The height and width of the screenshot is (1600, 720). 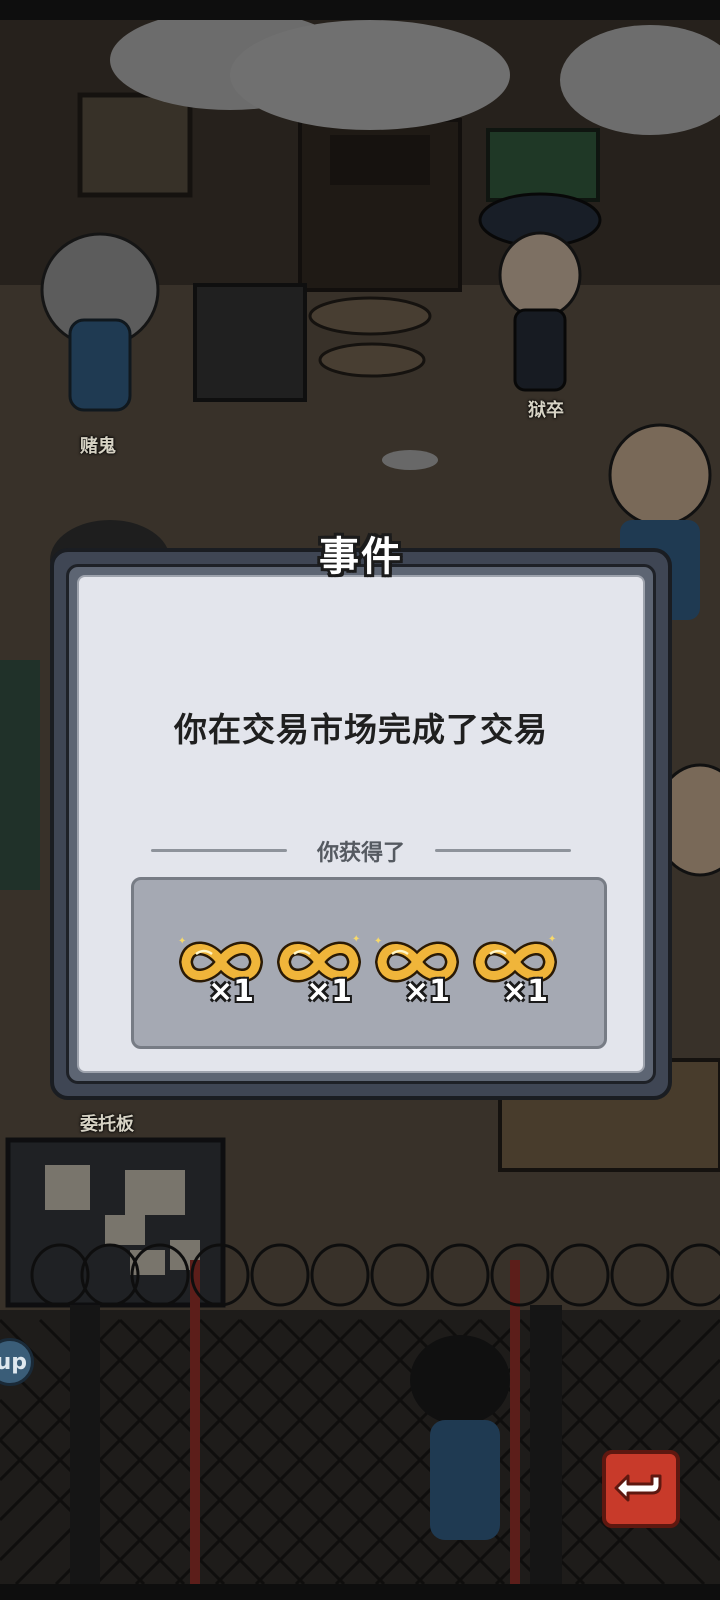 What do you see at coordinates (98, 446) in the screenshot?
I see `gambler-label: 赌鬼` at bounding box center [98, 446].